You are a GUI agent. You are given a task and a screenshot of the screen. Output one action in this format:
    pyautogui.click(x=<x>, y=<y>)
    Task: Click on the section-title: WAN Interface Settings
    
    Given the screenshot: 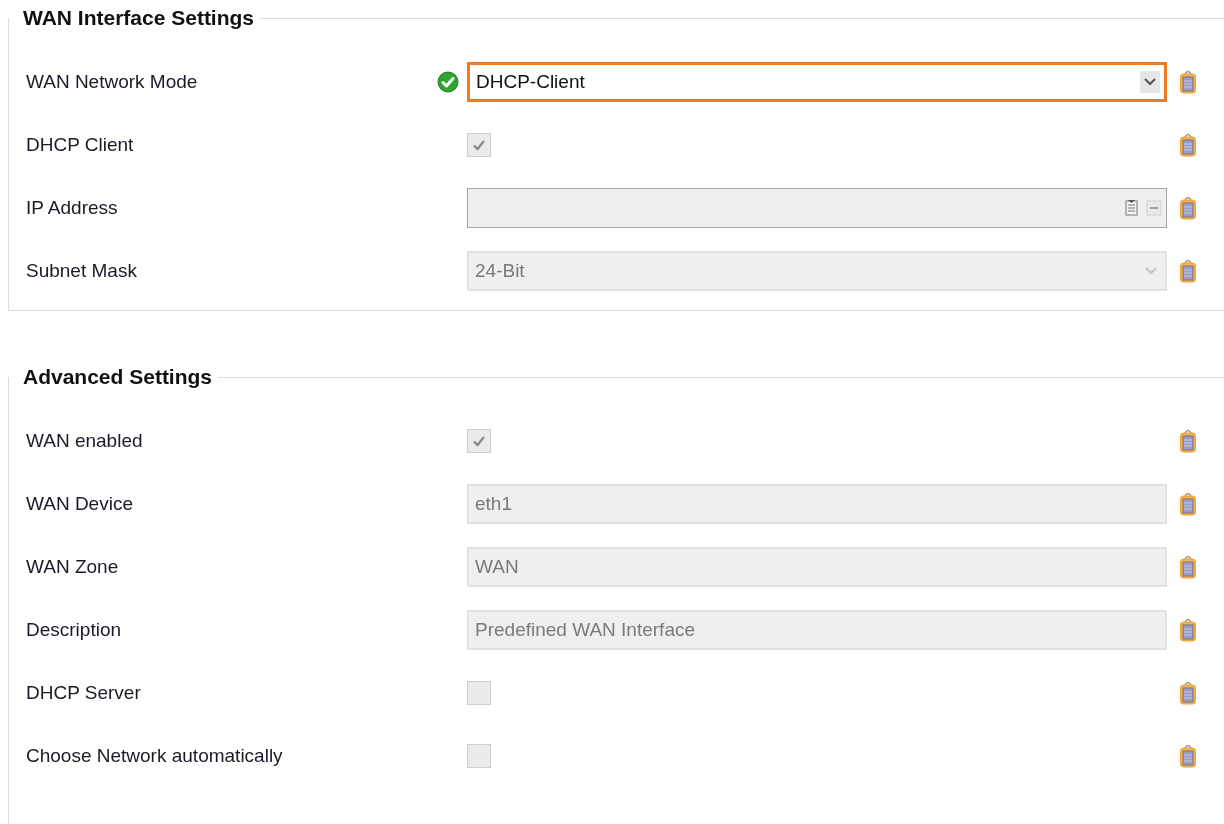 What is the action you would take?
    pyautogui.click(x=139, y=18)
    